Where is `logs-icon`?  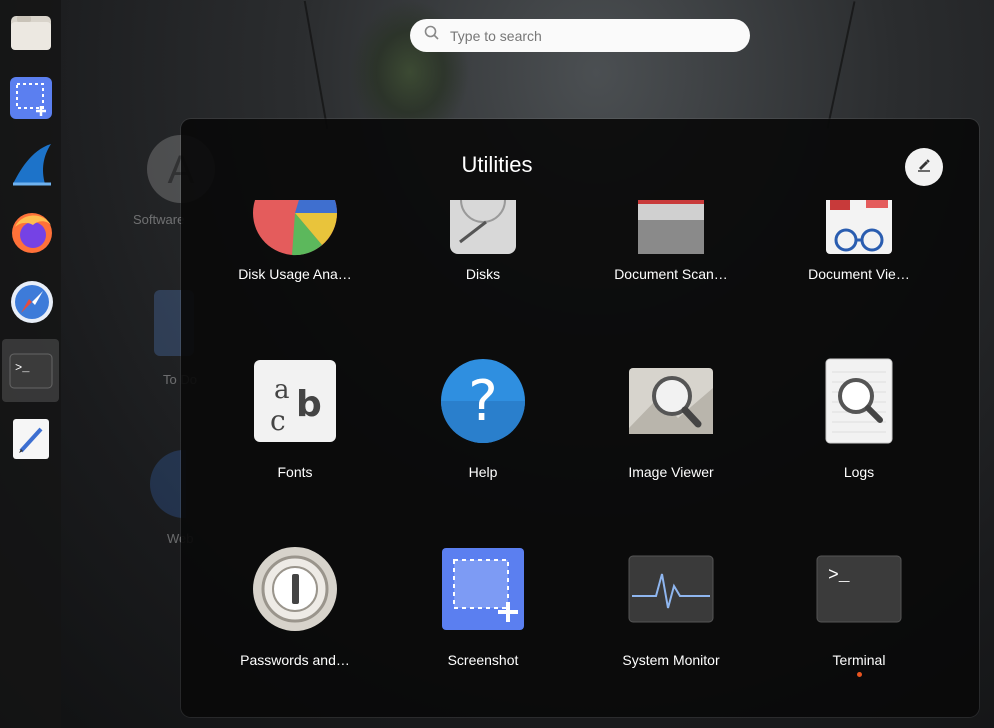 logs-icon is located at coordinates (859, 401).